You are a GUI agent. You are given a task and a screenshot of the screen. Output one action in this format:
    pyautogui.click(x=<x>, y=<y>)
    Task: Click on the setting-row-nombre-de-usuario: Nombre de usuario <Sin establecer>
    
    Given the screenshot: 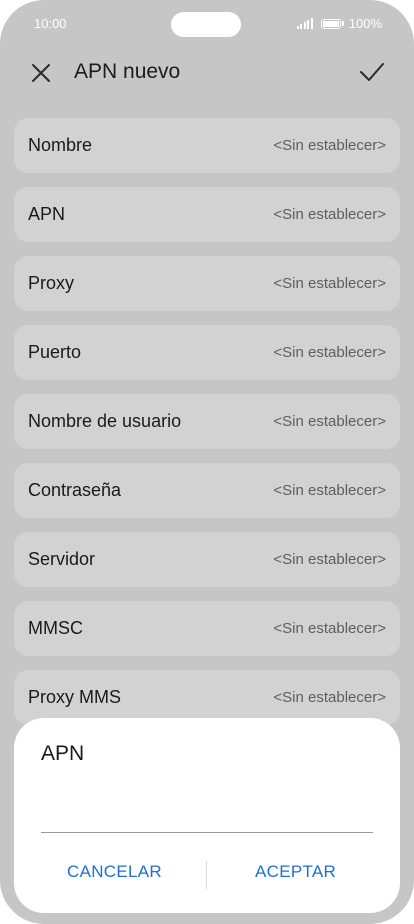 What is the action you would take?
    pyautogui.click(x=207, y=421)
    